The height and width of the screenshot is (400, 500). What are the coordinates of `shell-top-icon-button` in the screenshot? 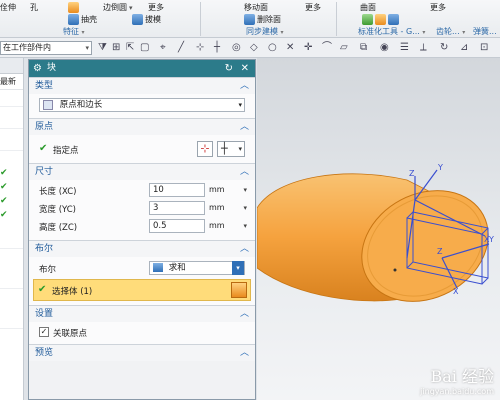 It's located at (73, 7).